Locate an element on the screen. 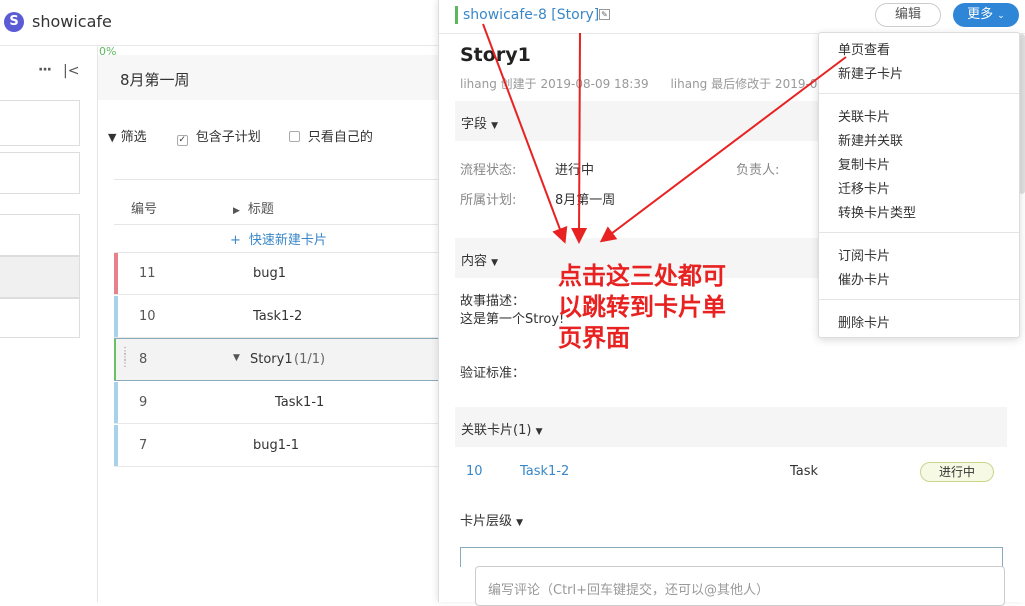 The height and width of the screenshot is (606, 1025). caret-right-icon: ▶ is located at coordinates (236, 211).